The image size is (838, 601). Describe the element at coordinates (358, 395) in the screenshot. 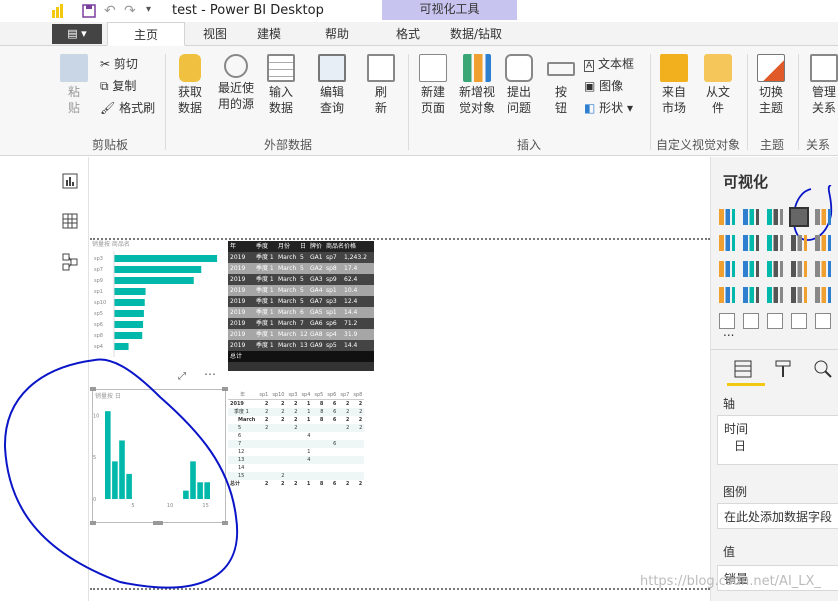

I see `matrix-header-cell: sp8` at that location.